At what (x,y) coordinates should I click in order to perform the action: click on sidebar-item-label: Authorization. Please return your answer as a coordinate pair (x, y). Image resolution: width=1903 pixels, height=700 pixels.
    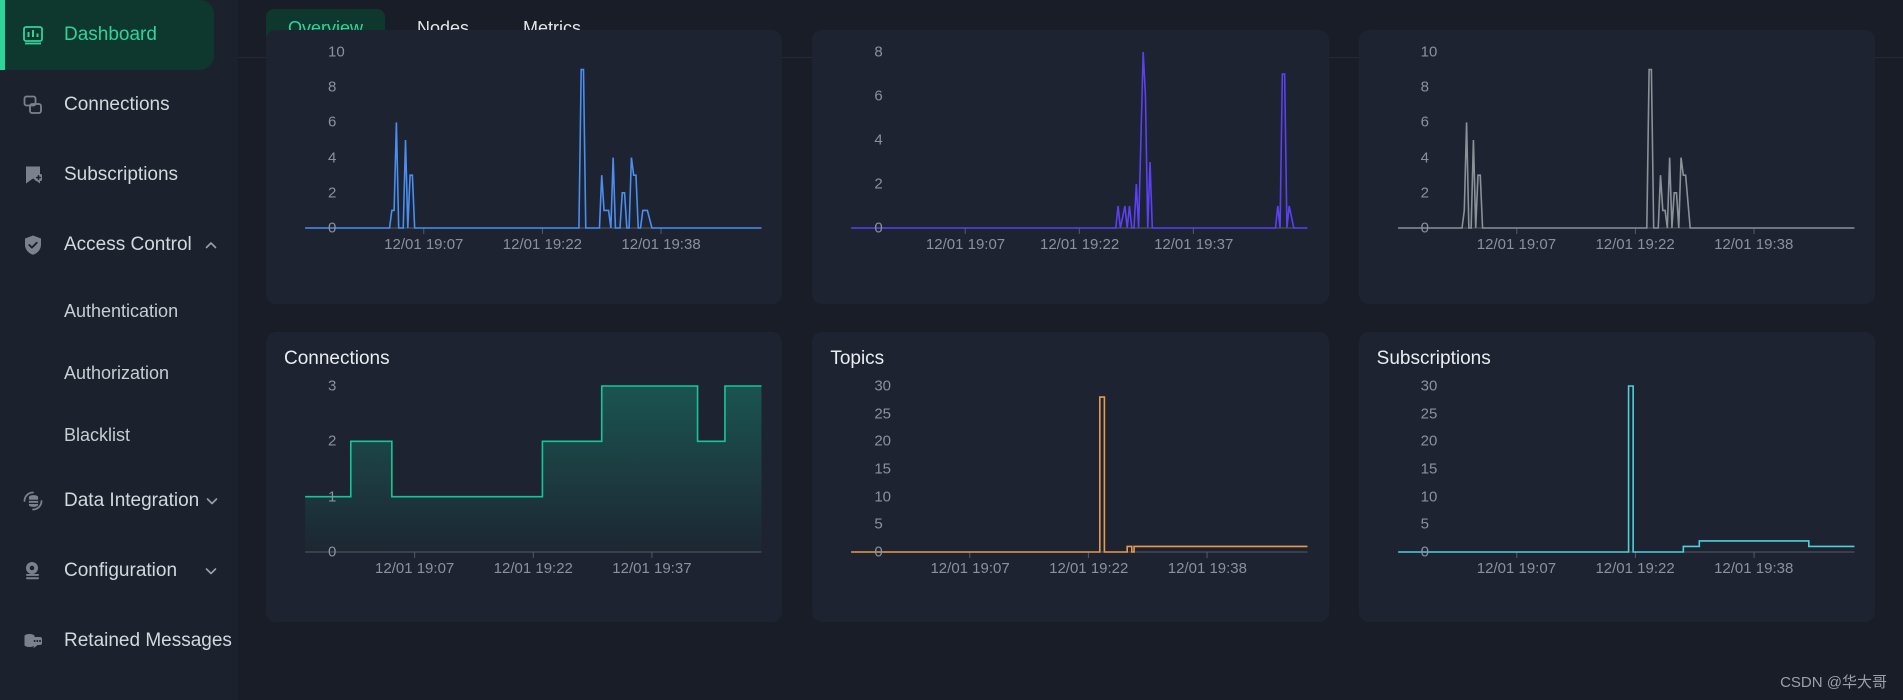
    Looking at the image, I should click on (117, 372).